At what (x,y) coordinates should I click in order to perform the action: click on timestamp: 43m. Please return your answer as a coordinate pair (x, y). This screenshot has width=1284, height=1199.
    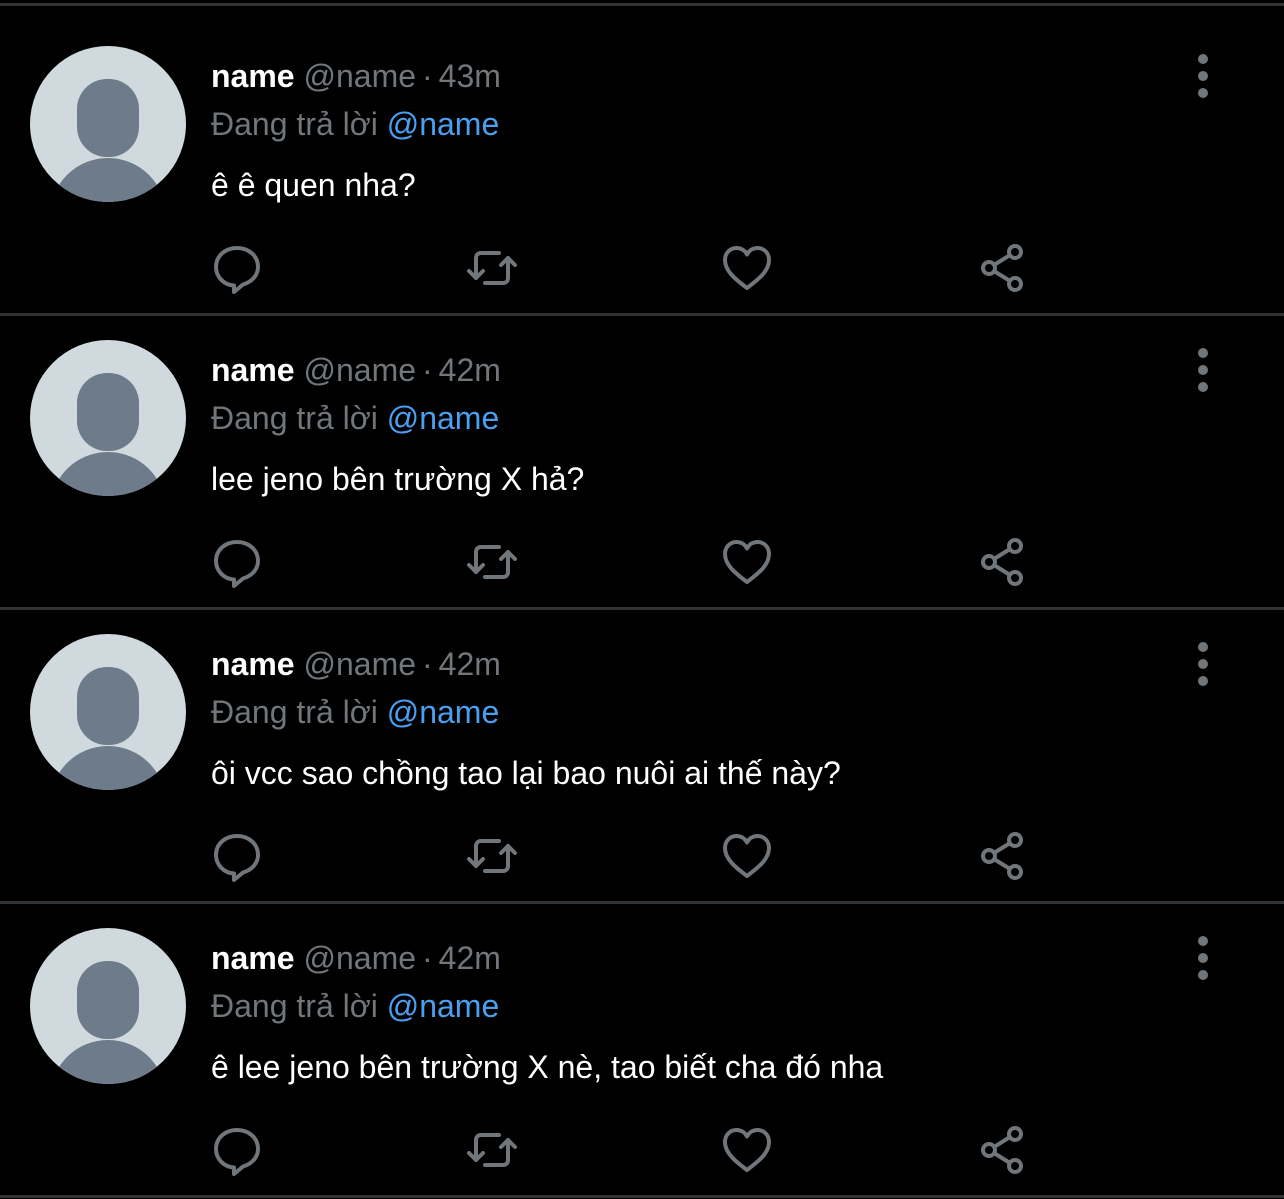
    Looking at the image, I should click on (470, 76).